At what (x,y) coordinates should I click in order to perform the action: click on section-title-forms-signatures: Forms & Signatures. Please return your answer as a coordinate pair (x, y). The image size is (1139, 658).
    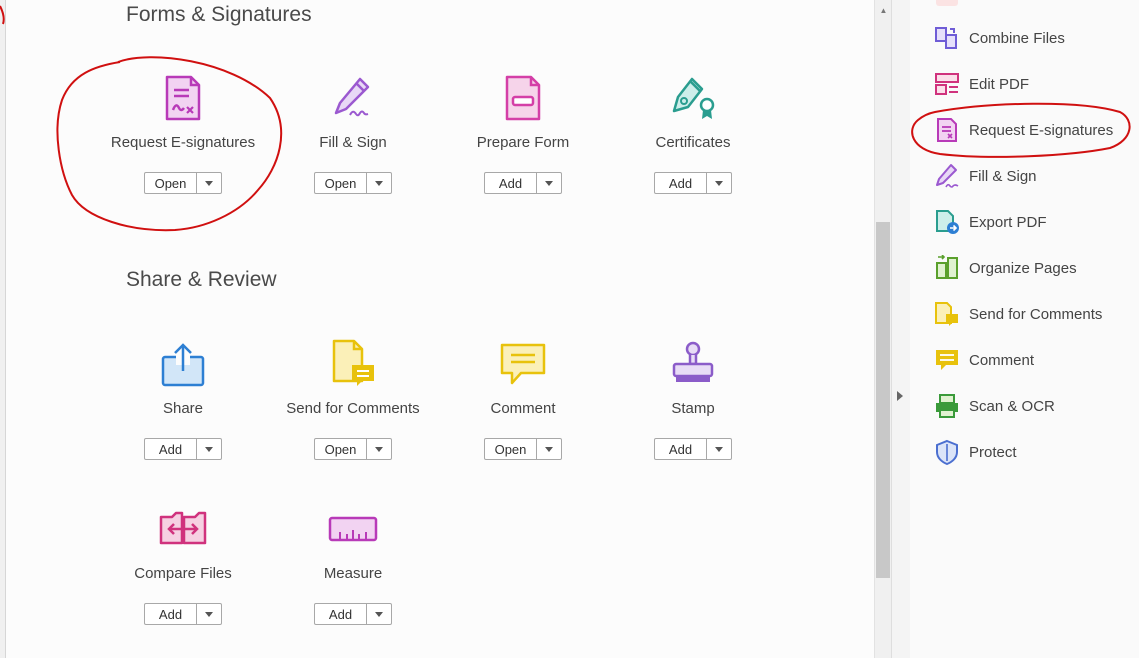
    Looking at the image, I should click on (219, 14).